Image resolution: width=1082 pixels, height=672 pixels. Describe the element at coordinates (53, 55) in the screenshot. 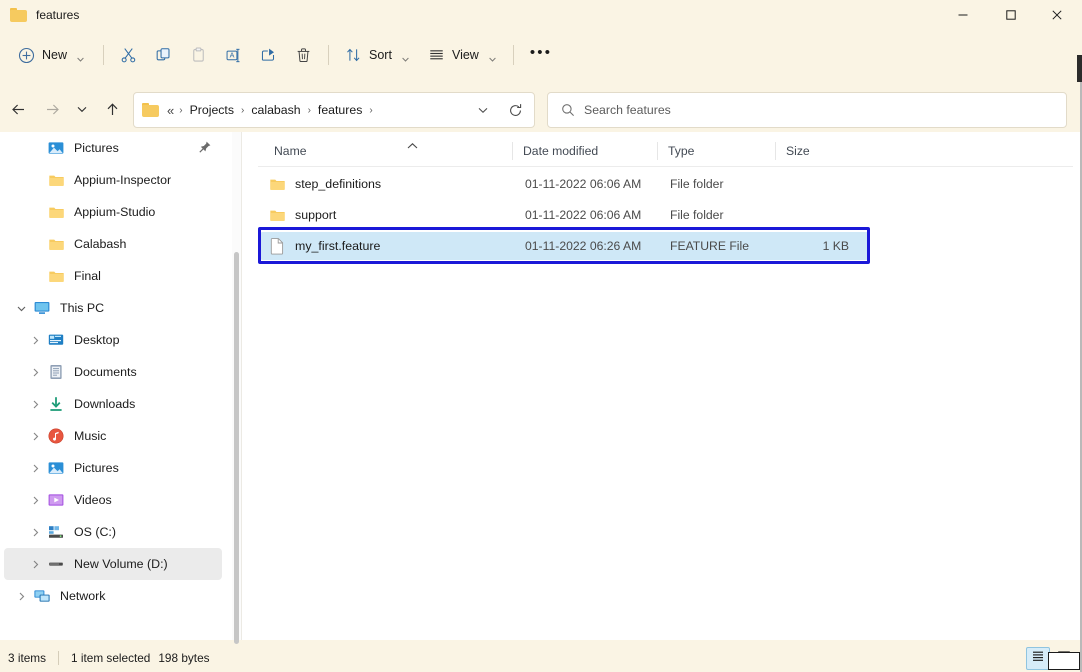

I see `new-button: New` at that location.